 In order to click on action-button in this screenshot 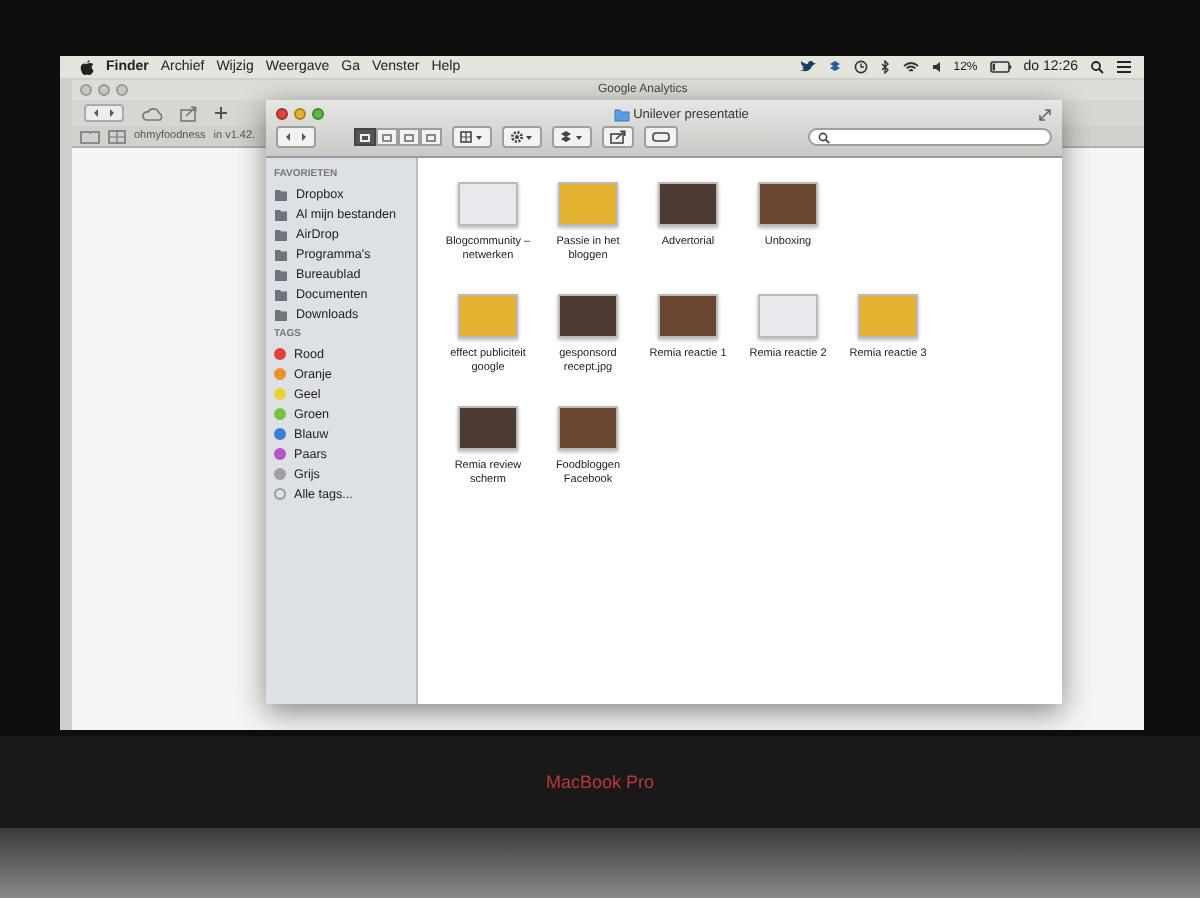, I will do `click(522, 137)`.